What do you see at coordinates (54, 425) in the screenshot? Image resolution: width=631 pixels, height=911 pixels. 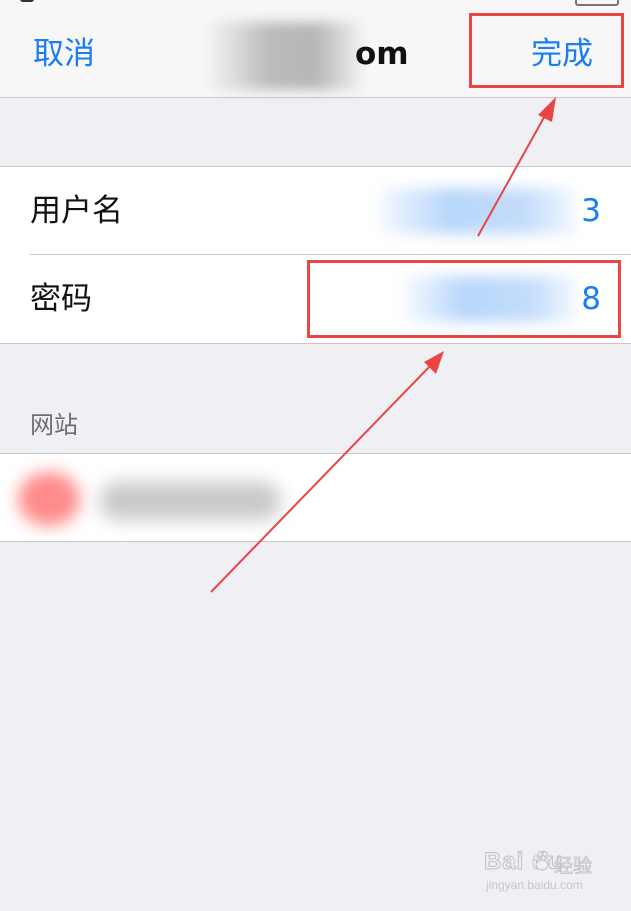 I see `website-section-header: 网站` at bounding box center [54, 425].